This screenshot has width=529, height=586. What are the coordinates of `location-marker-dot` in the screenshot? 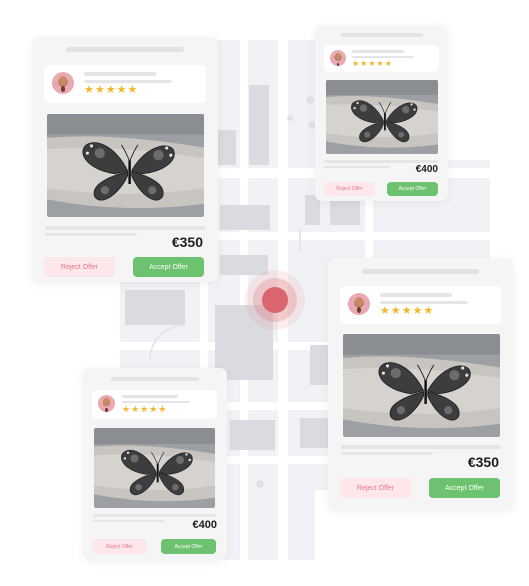 It's located at (275, 300).